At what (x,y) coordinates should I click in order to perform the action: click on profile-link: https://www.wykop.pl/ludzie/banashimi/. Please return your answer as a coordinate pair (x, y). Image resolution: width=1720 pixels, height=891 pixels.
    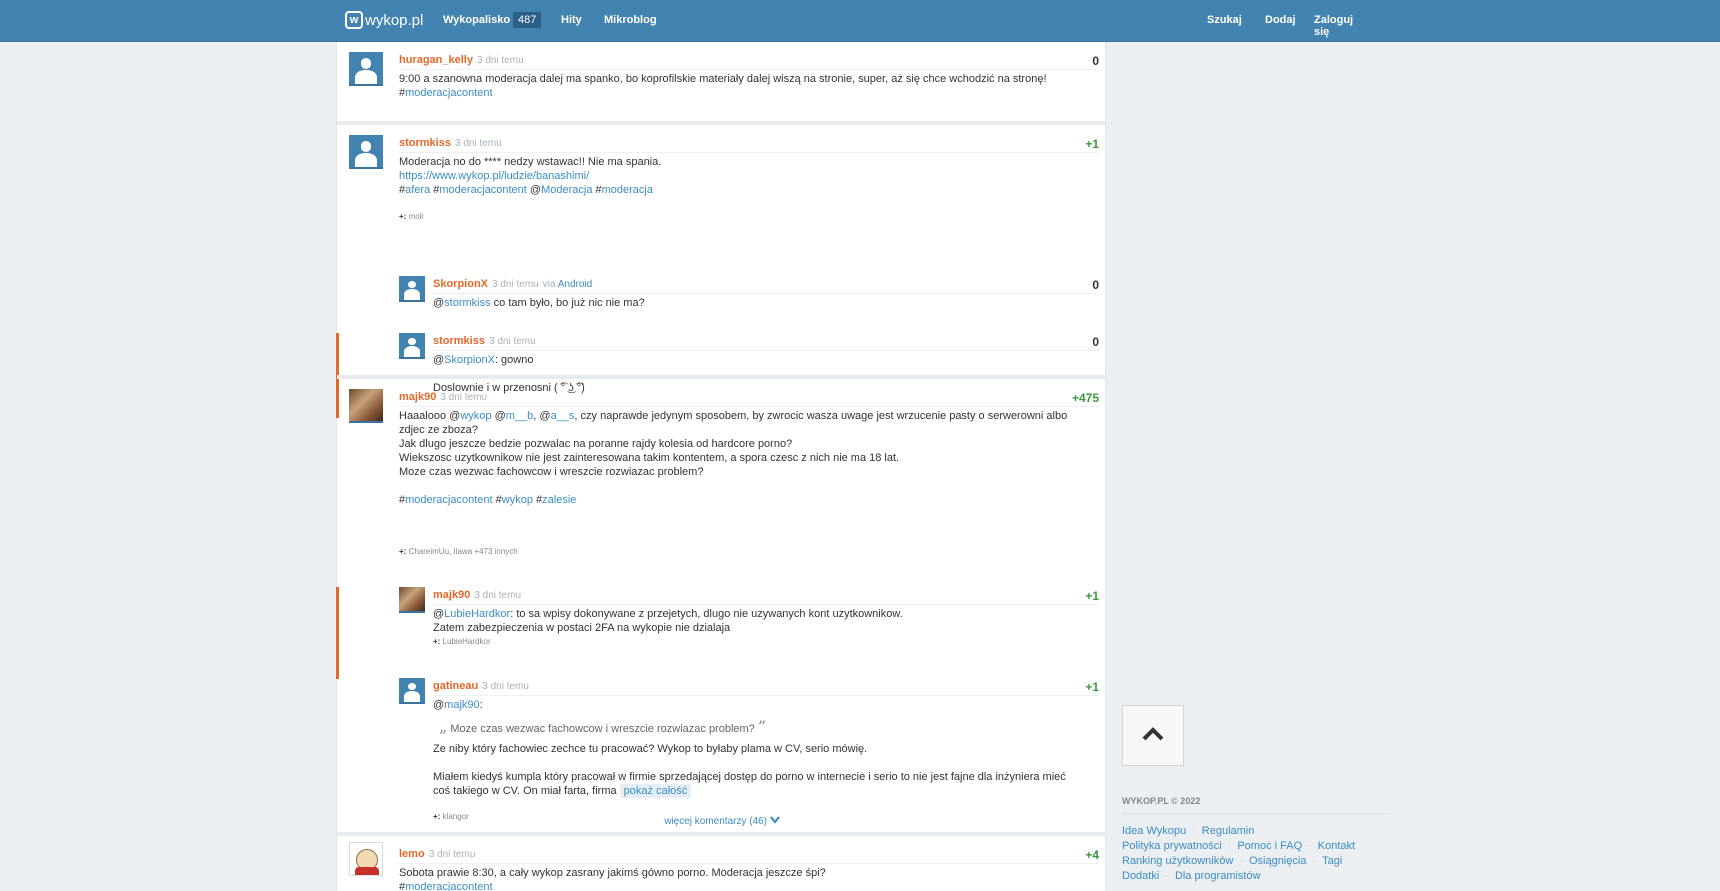
    Looking at the image, I should click on (749, 176).